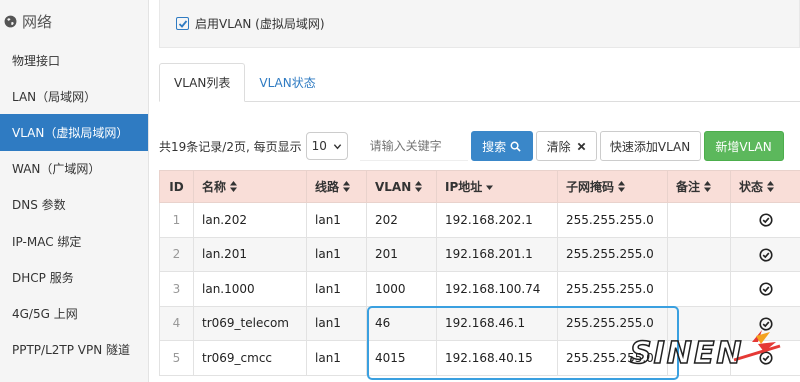 This screenshot has height=382, width=800. I want to click on cell-id: 4, so click(176, 323).